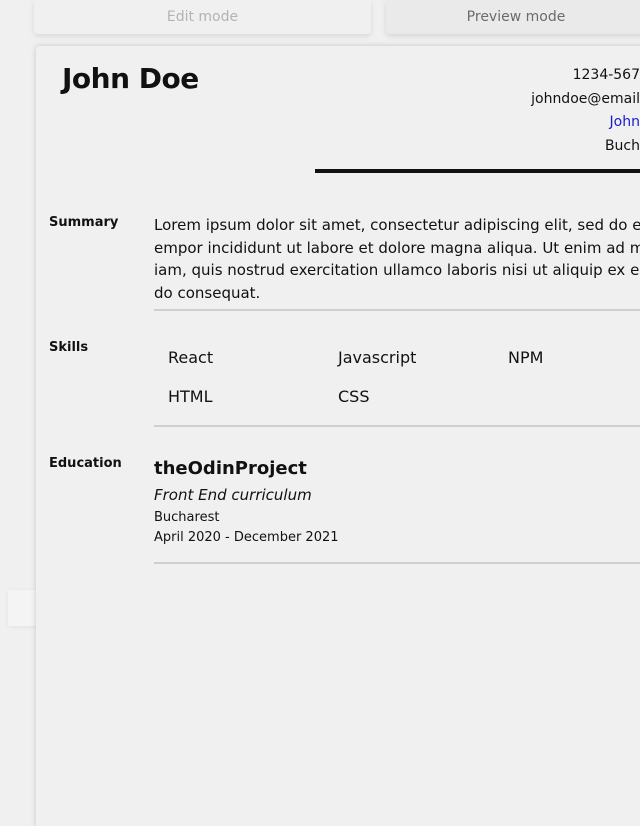 This screenshot has width=640, height=826. What do you see at coordinates (170, 626) in the screenshot?
I see `clipped-text-fragment` at bounding box center [170, 626].